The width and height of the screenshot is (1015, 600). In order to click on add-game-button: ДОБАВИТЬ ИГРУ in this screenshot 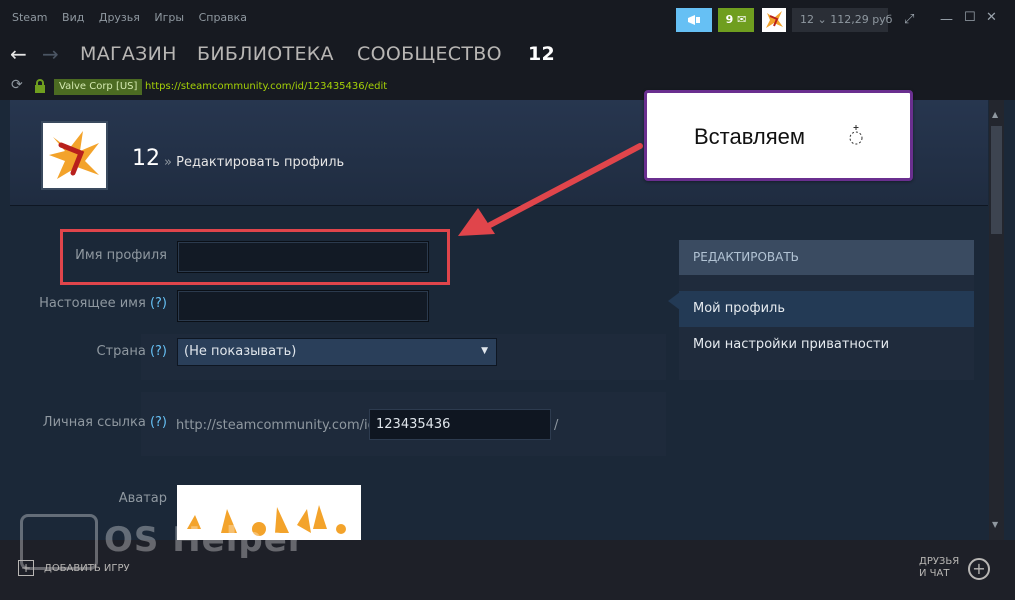, I will do `click(87, 568)`.